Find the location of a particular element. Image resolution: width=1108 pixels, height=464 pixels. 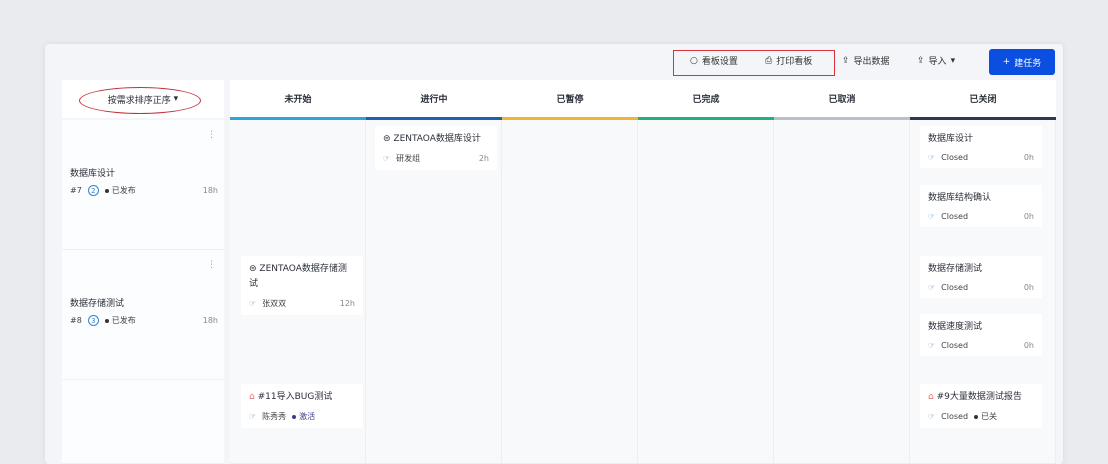

chevron-down-icon: ▾ is located at coordinates (953, 60).